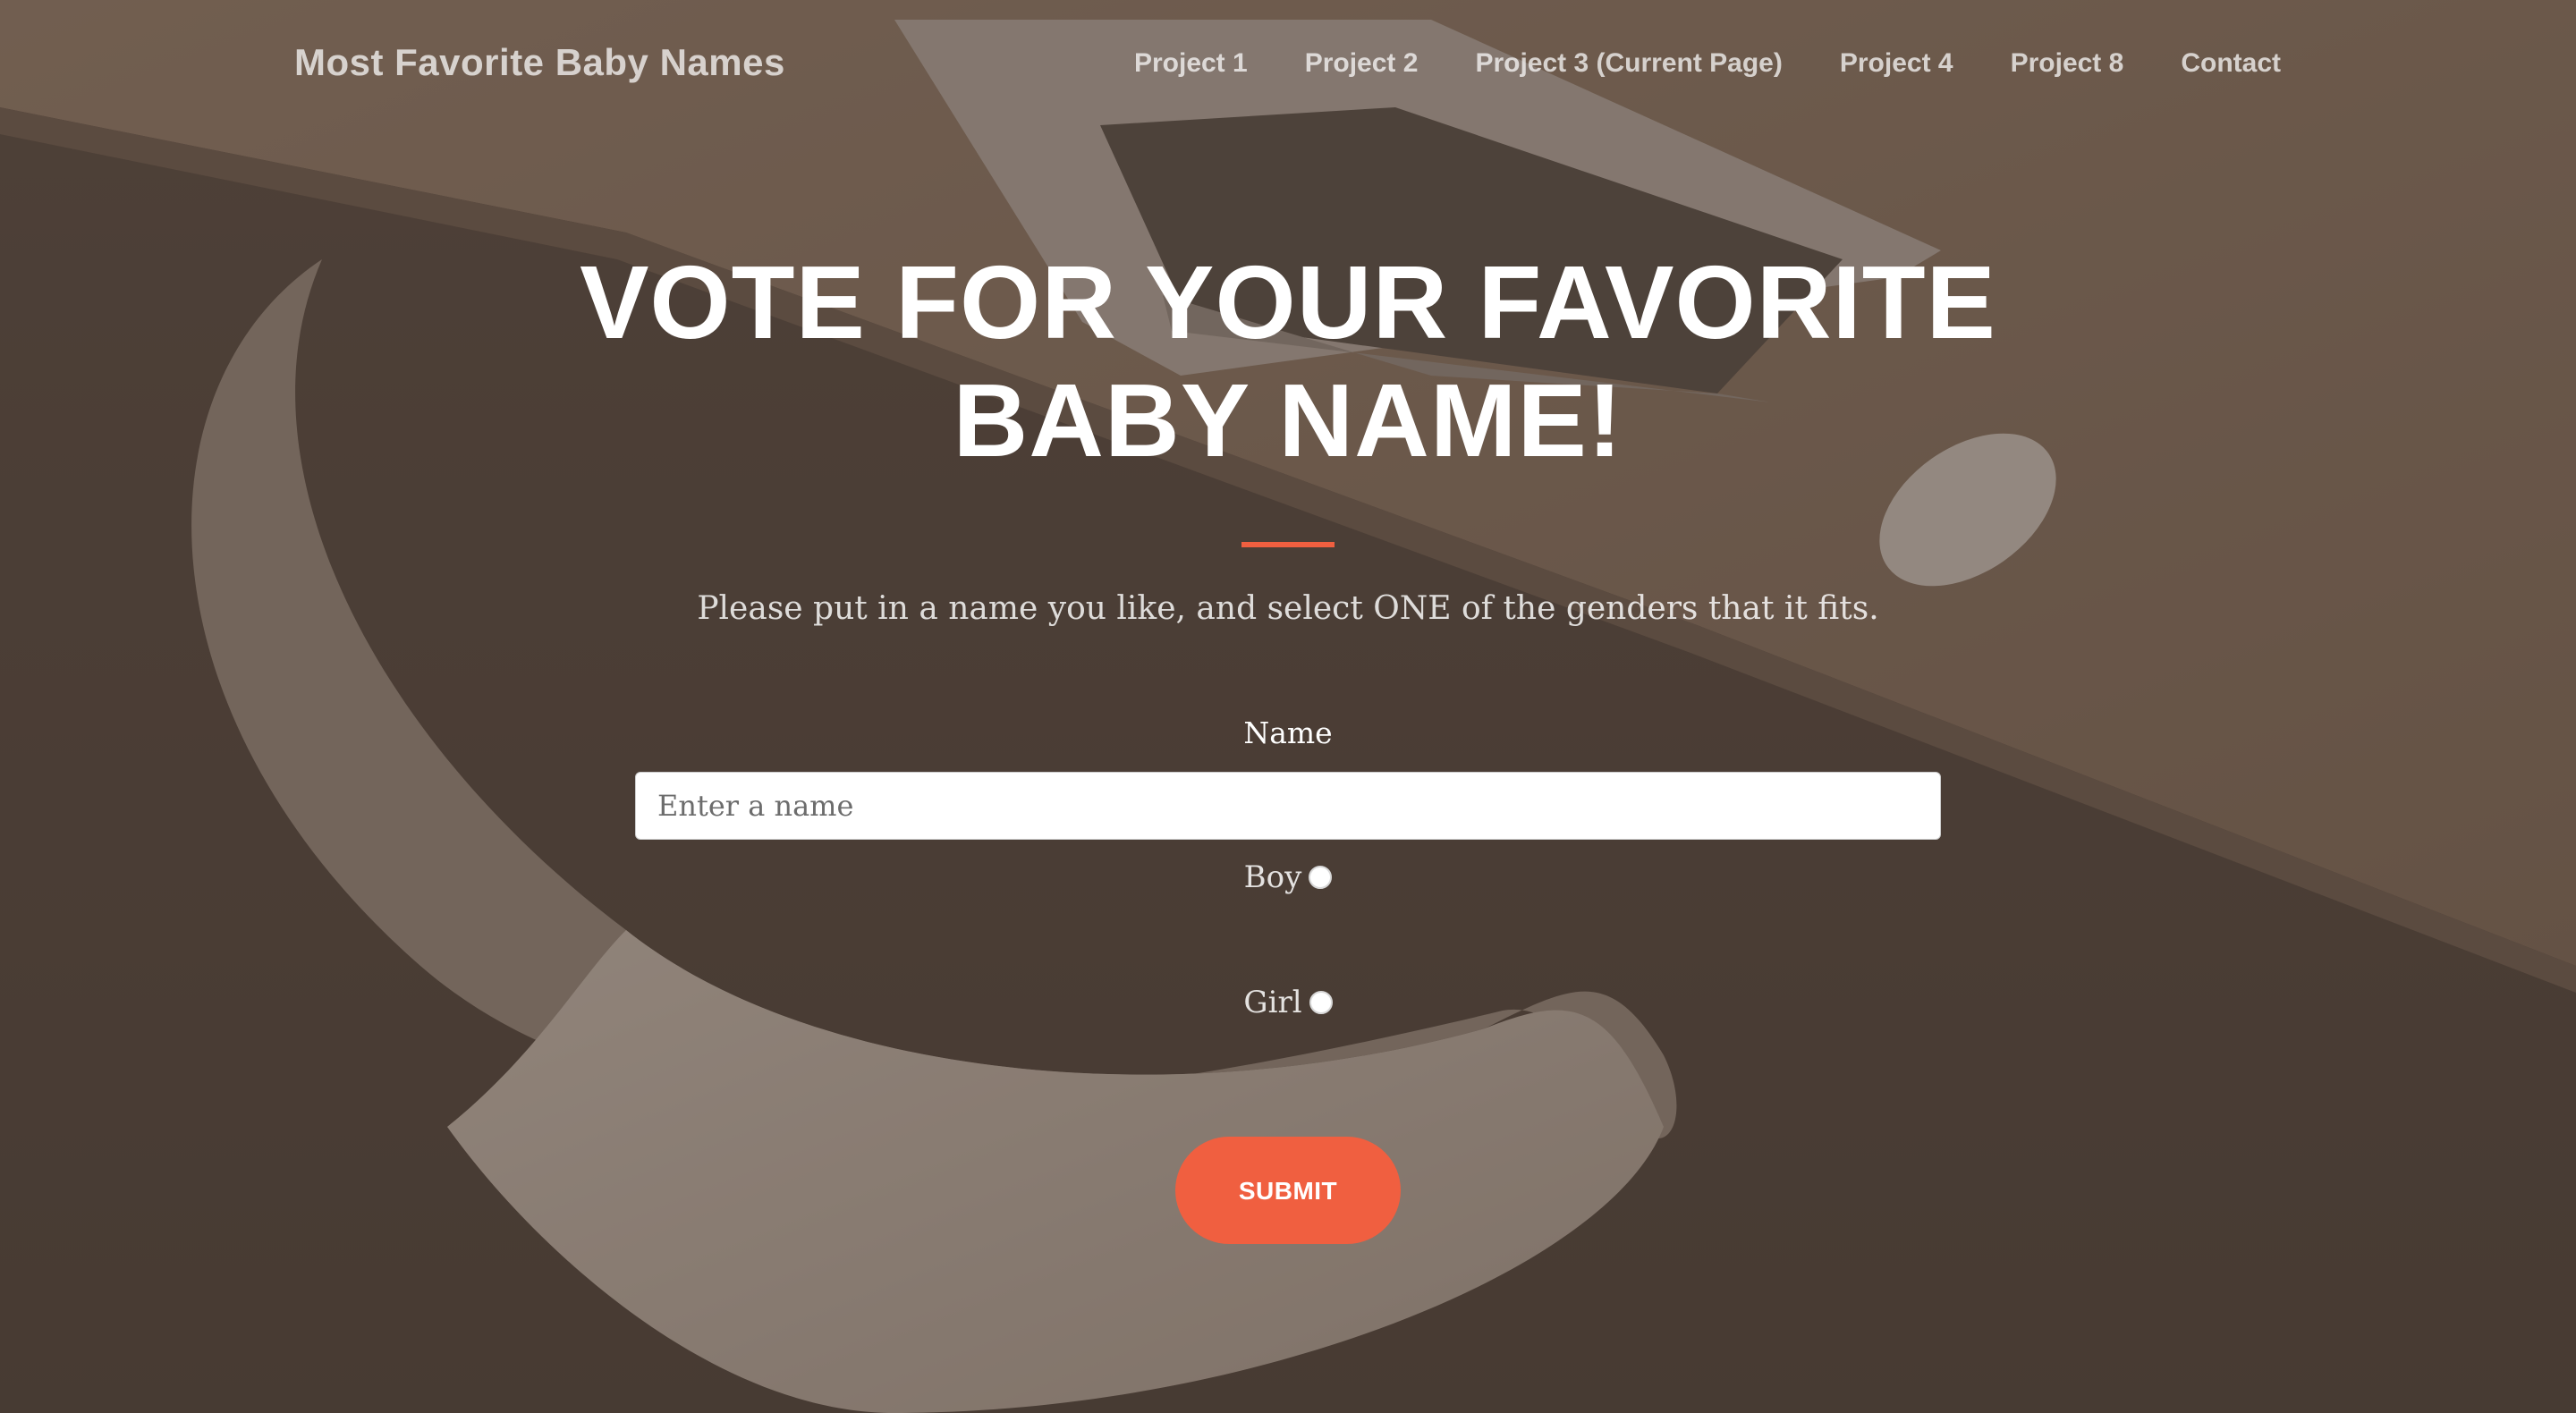 This screenshot has height=1413, width=2576. Describe the element at coordinates (2231, 63) in the screenshot. I see `nav-link-contact: Contact` at that location.